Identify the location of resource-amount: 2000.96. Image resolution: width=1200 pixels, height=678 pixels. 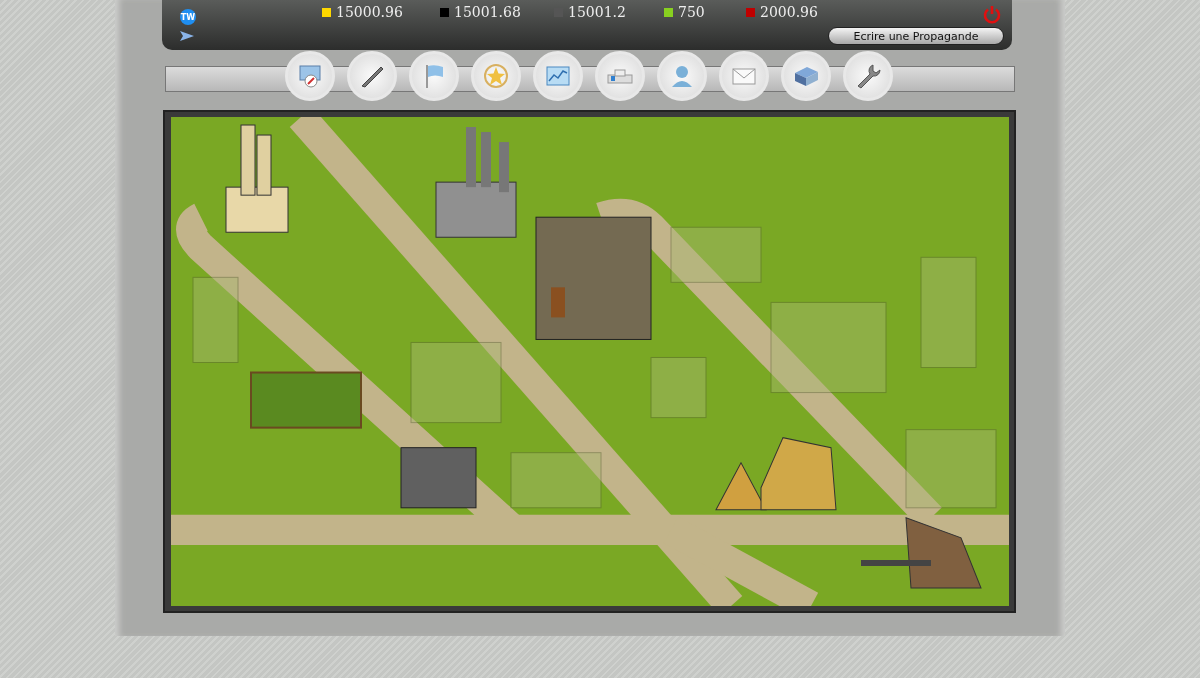
(789, 12).